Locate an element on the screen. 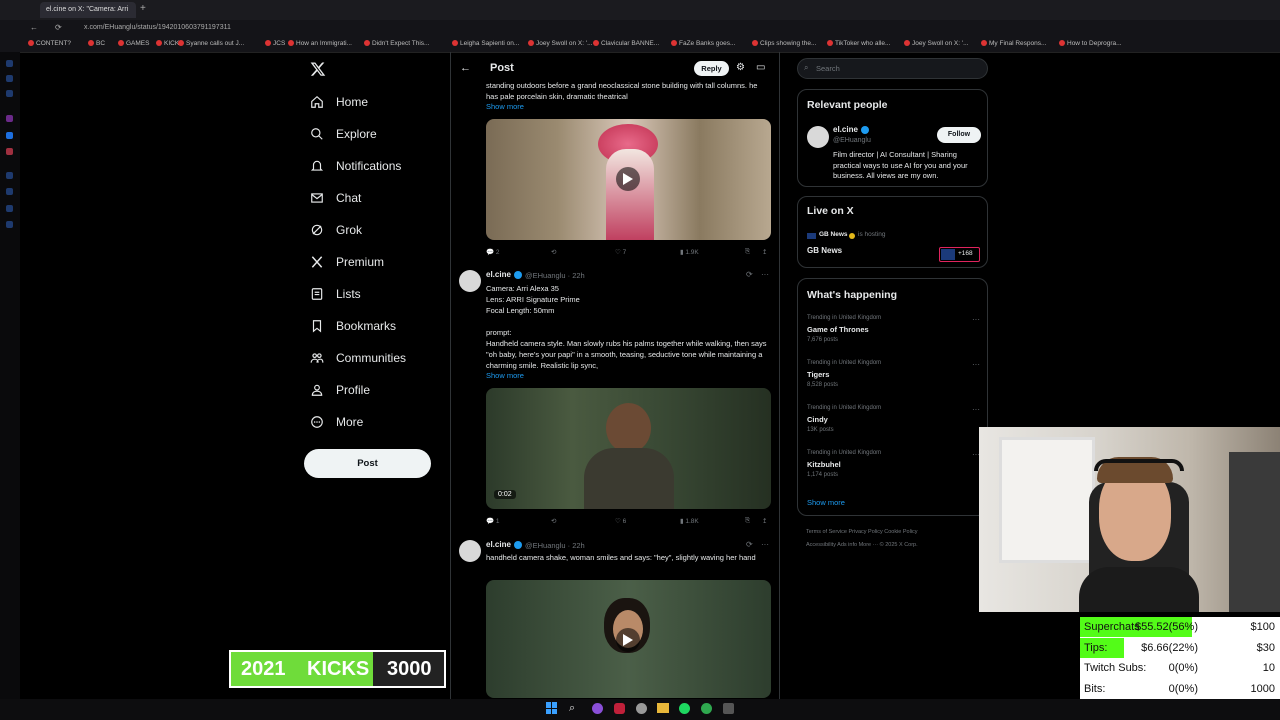 The height and width of the screenshot is (720, 1280). xbox-icon is located at coordinates (706, 708).